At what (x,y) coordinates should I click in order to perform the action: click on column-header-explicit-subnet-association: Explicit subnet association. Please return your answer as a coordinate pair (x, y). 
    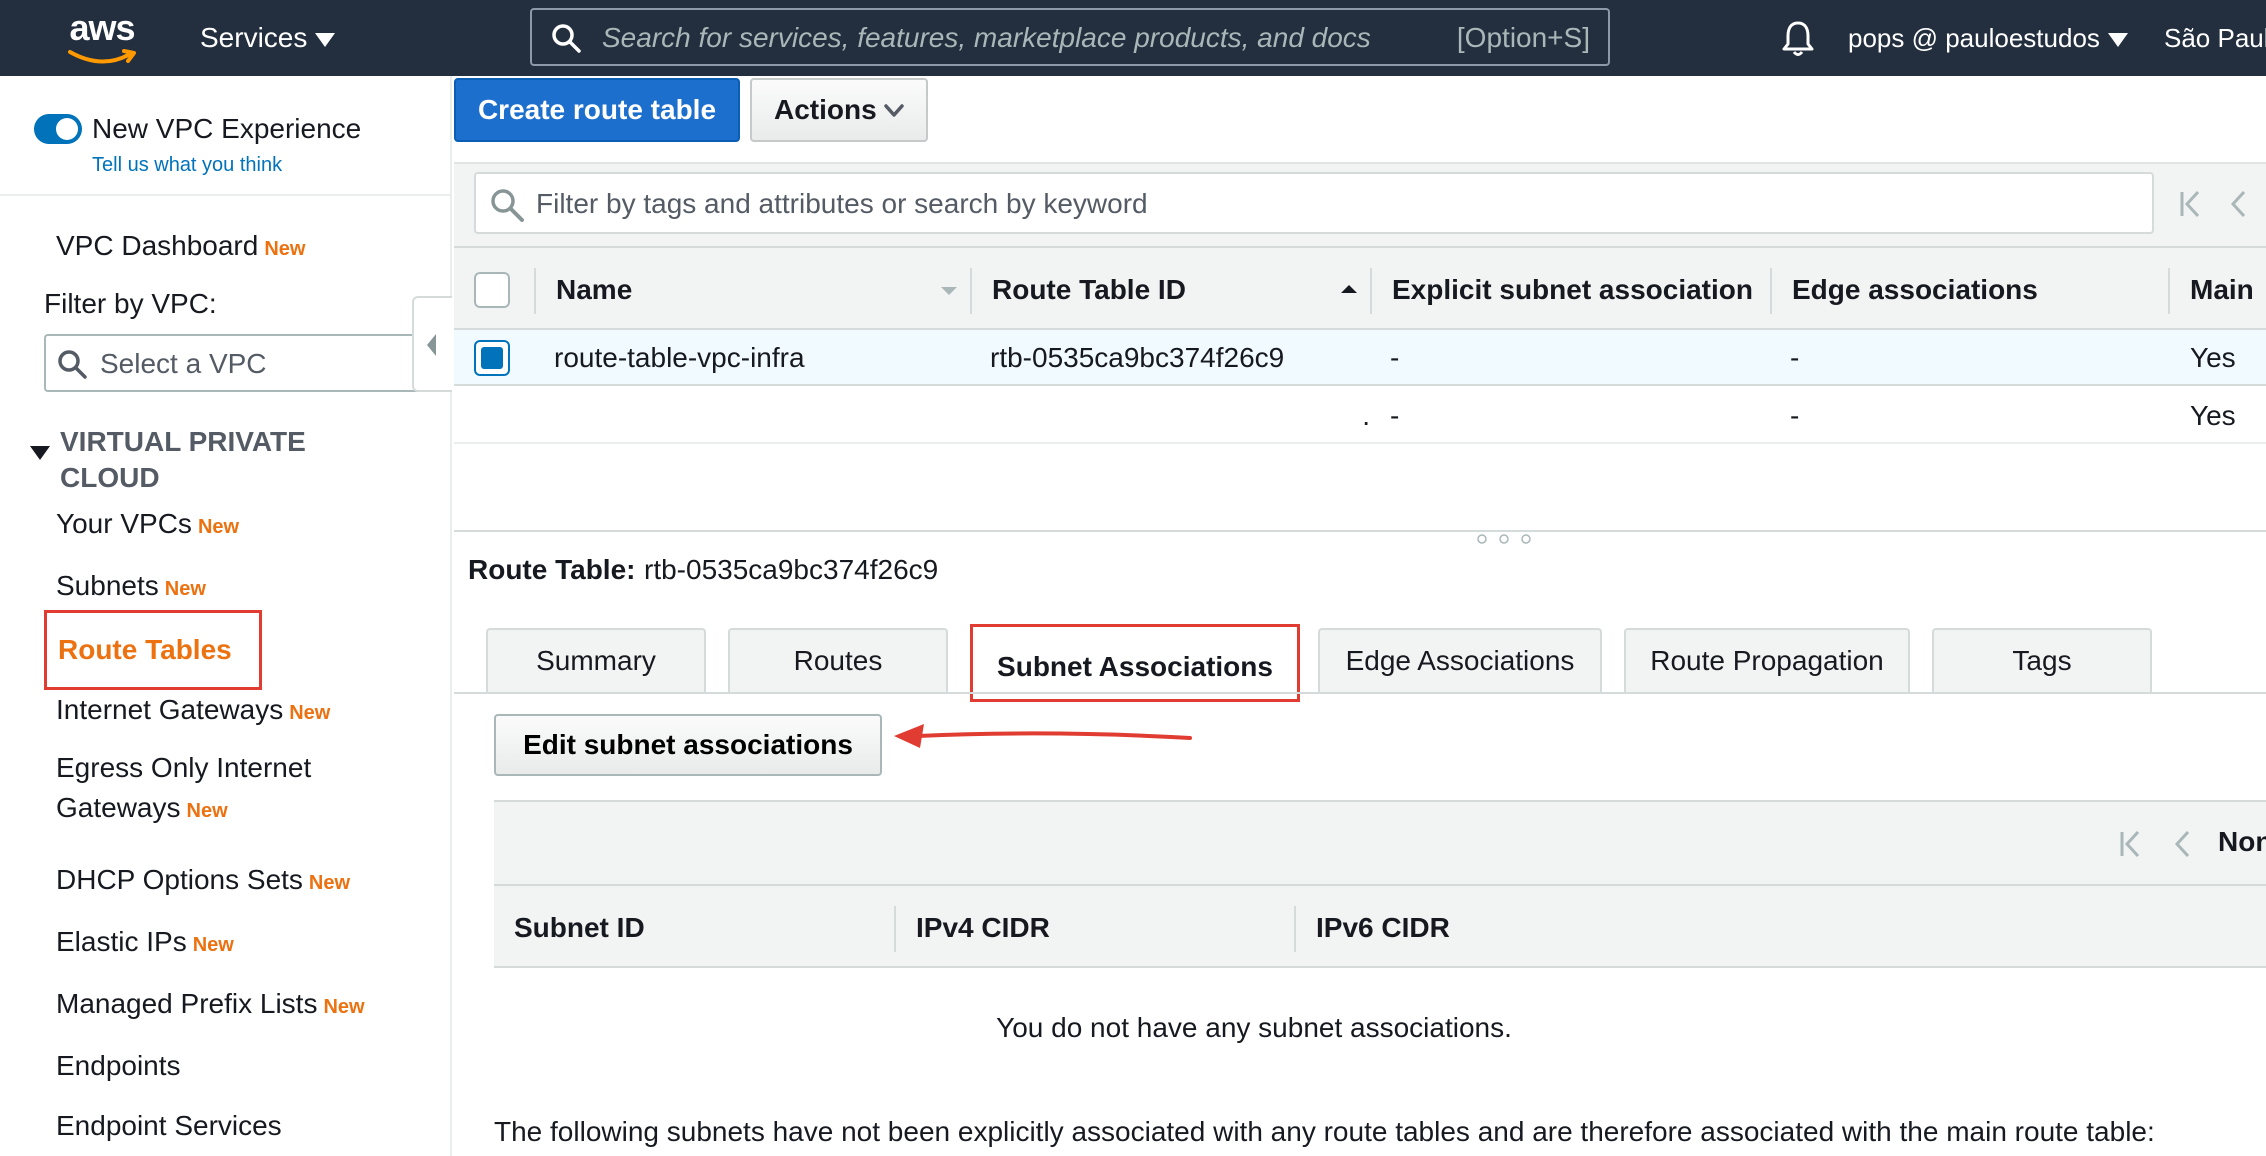
    Looking at the image, I should click on (1572, 290).